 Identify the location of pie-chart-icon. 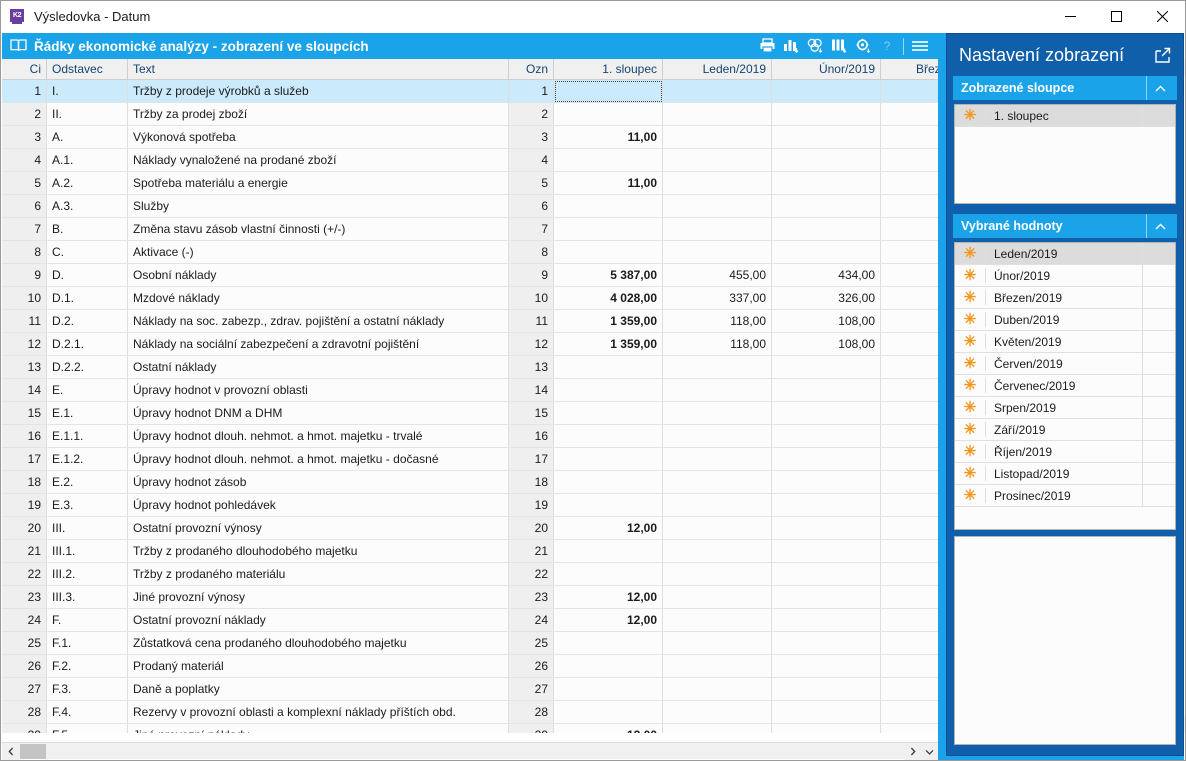
(815, 46).